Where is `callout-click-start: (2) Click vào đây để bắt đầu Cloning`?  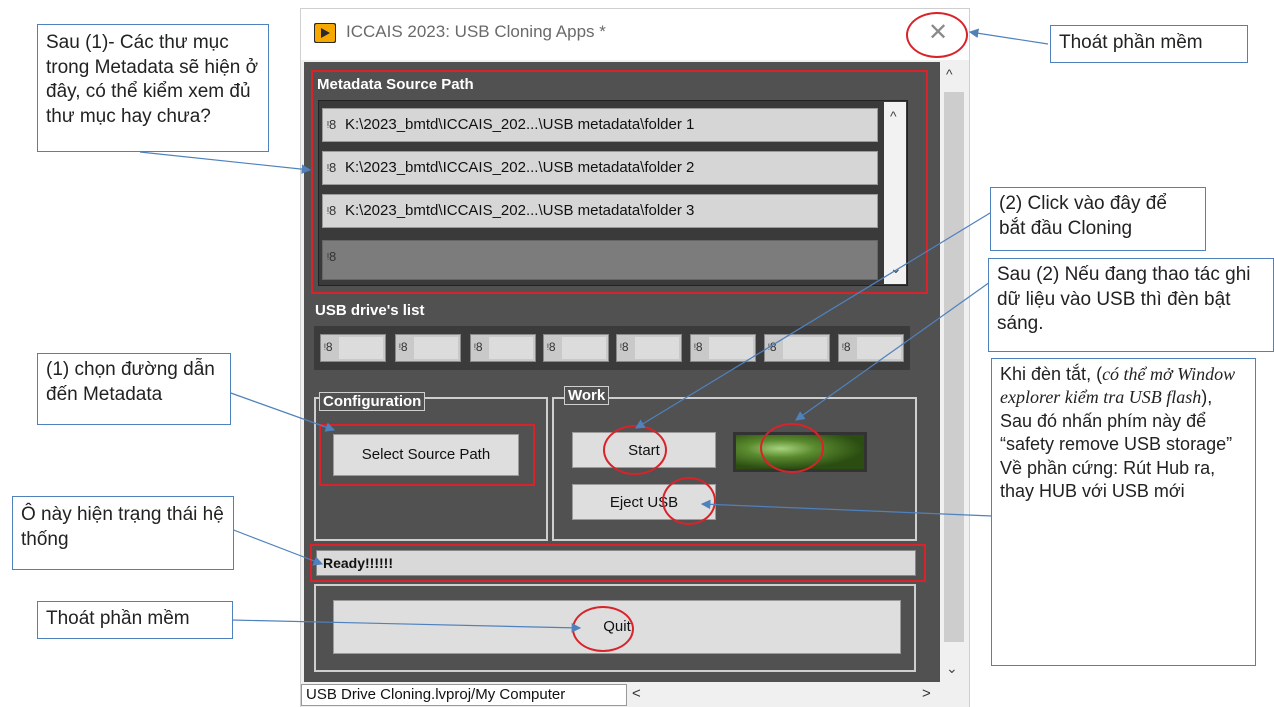 callout-click-start: (2) Click vào đây để bắt đầu Cloning is located at coordinates (1098, 219).